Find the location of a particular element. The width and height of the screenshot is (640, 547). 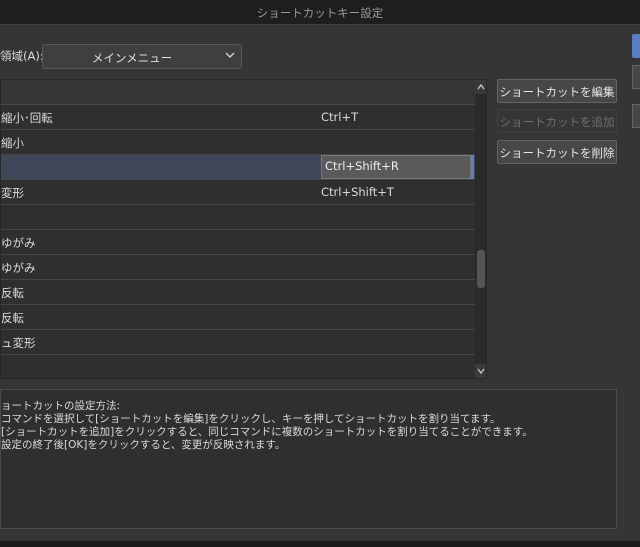

edit-shortcut-button: ショートカットを編集 is located at coordinates (557, 91).